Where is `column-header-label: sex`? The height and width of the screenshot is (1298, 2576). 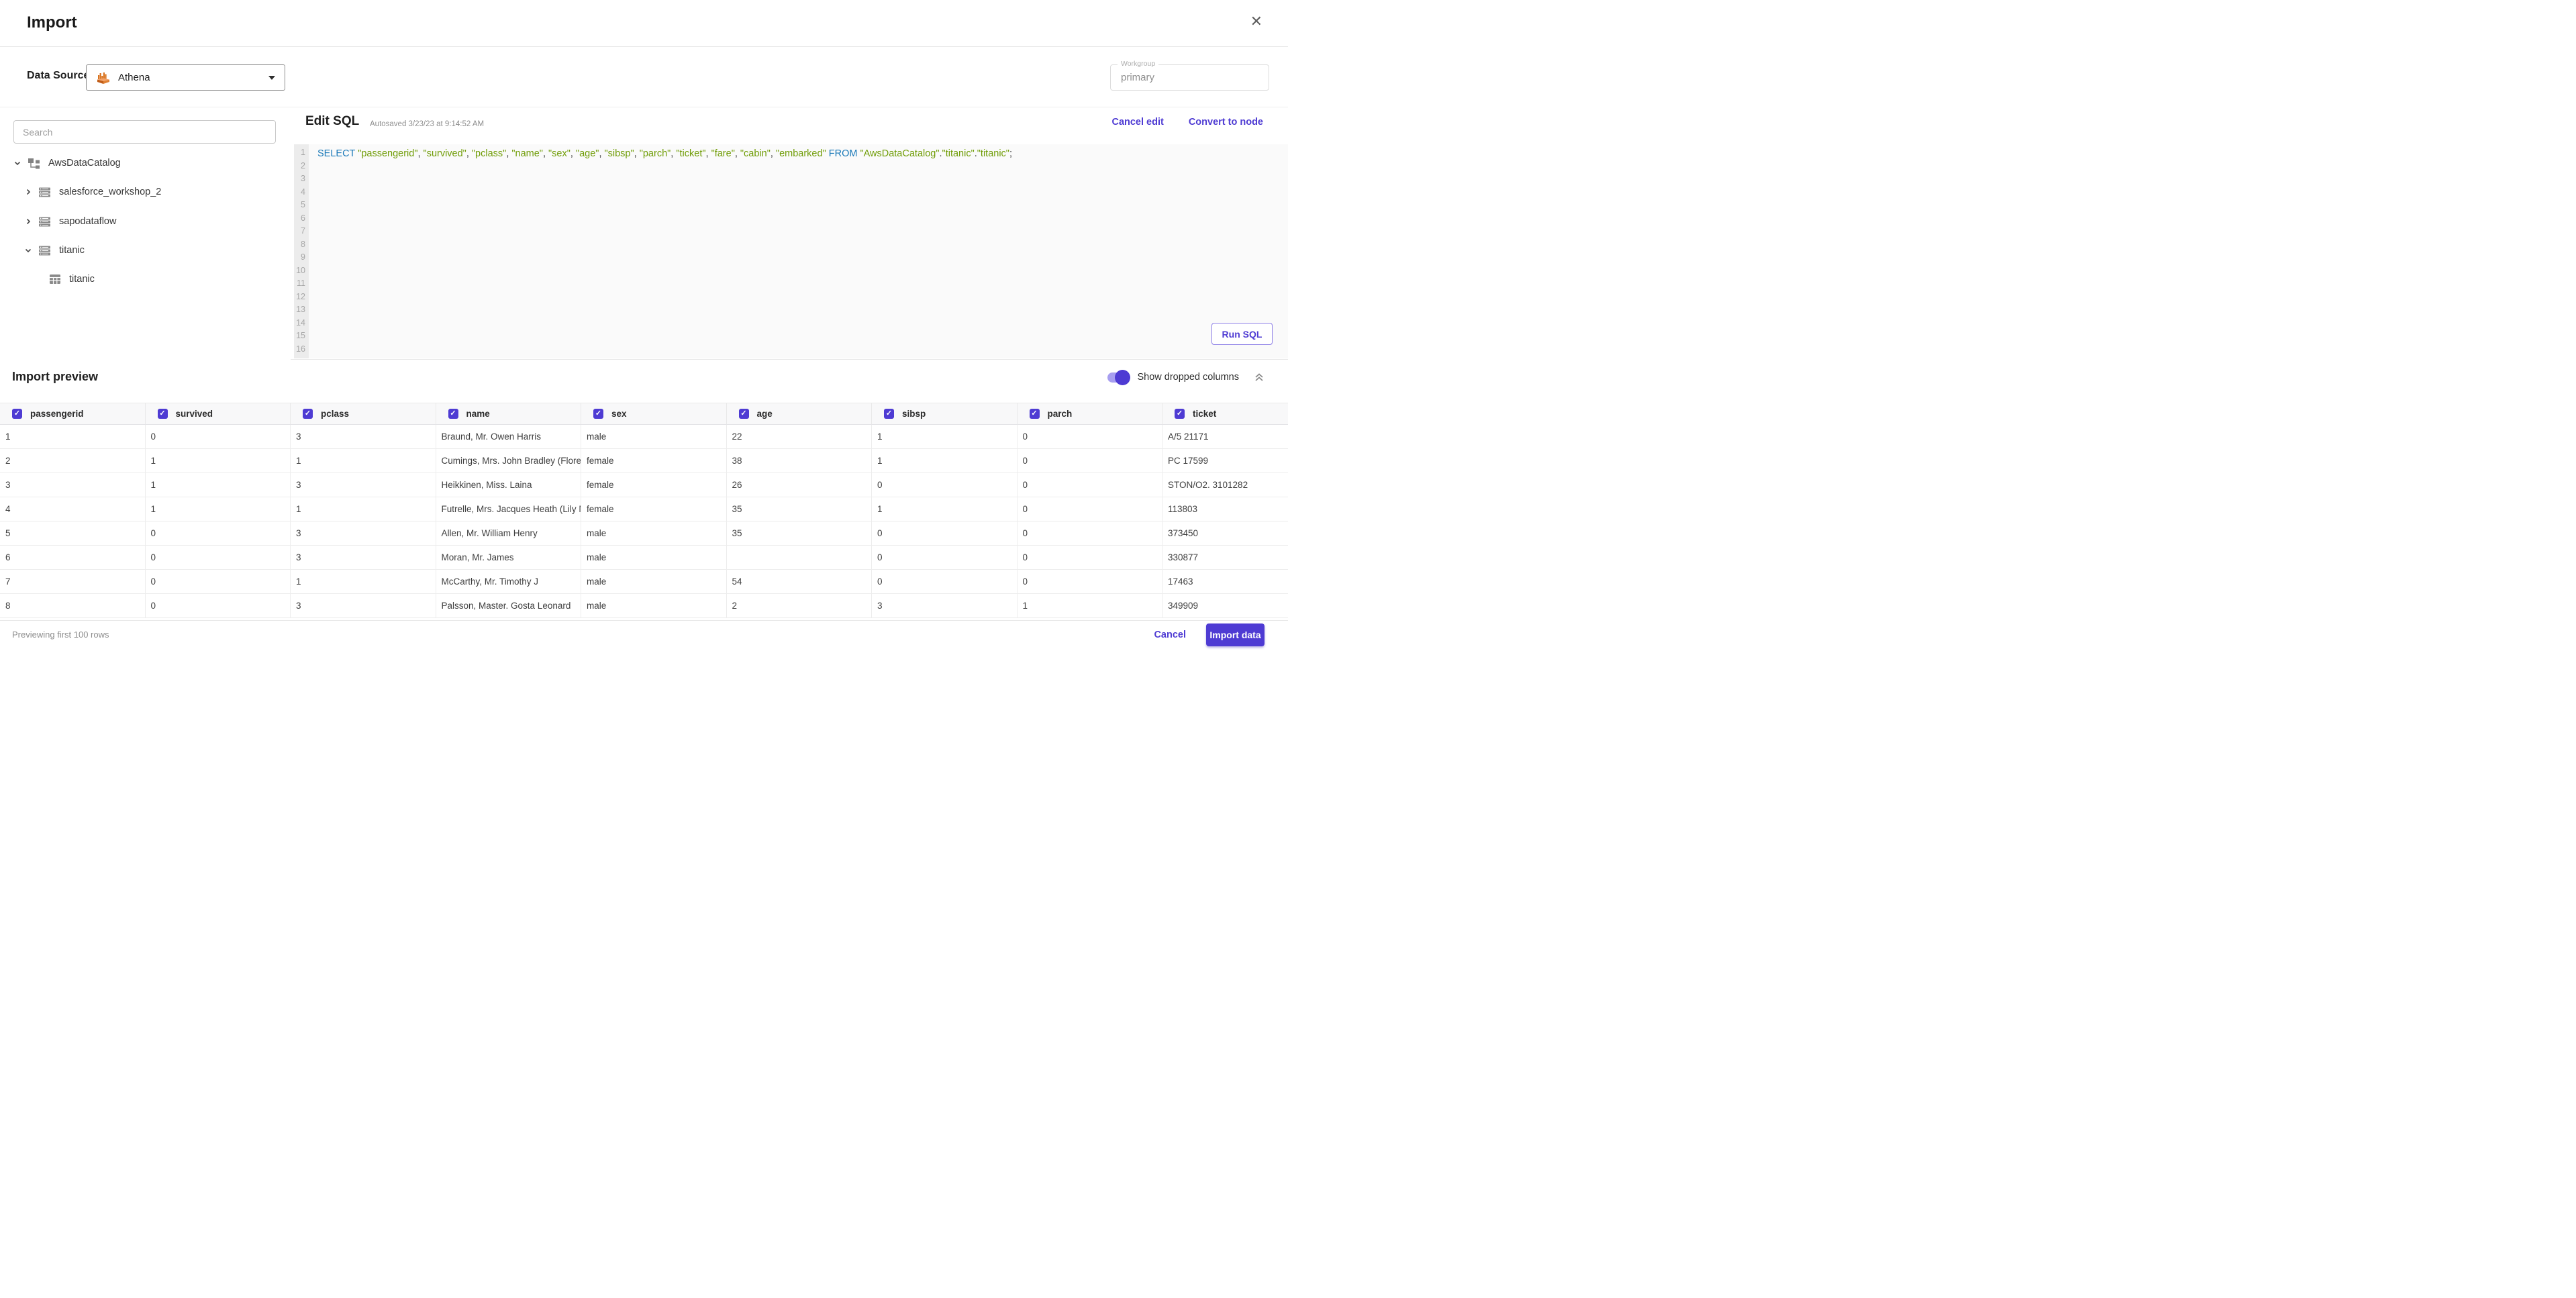
column-header-label: sex is located at coordinates (619, 414).